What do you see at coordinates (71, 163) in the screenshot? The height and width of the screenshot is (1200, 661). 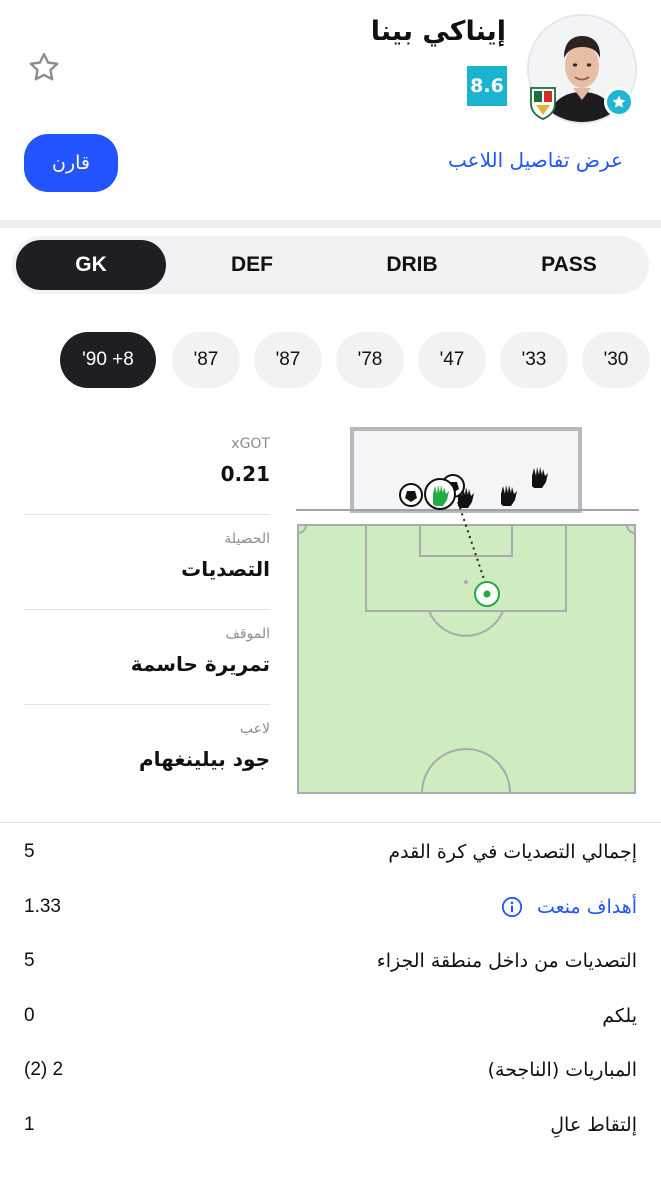 I see `compare-button: قارن` at bounding box center [71, 163].